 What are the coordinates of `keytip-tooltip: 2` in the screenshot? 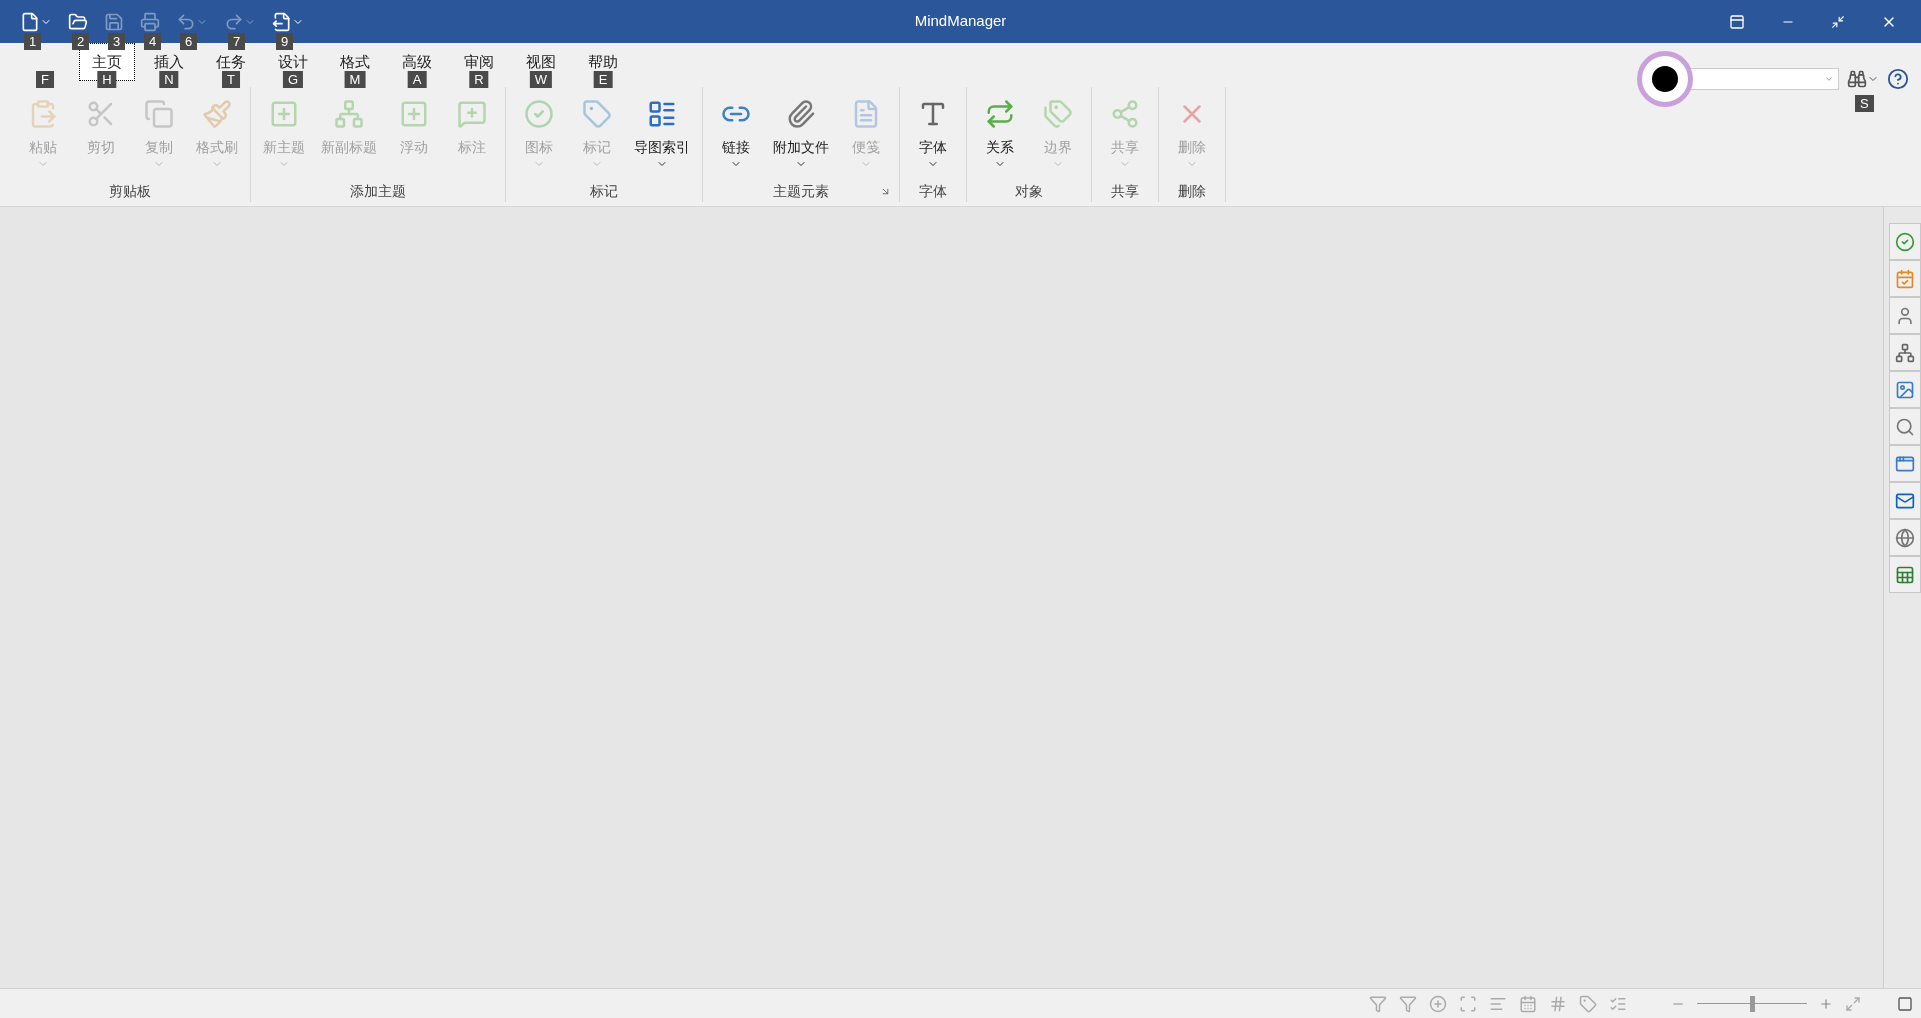 It's located at (81, 41).